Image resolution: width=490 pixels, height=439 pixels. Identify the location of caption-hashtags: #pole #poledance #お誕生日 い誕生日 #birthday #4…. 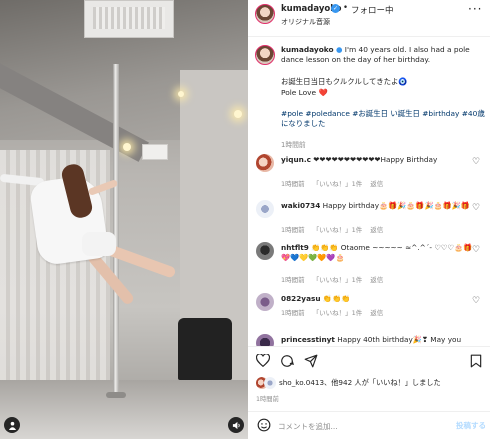
(383, 119).